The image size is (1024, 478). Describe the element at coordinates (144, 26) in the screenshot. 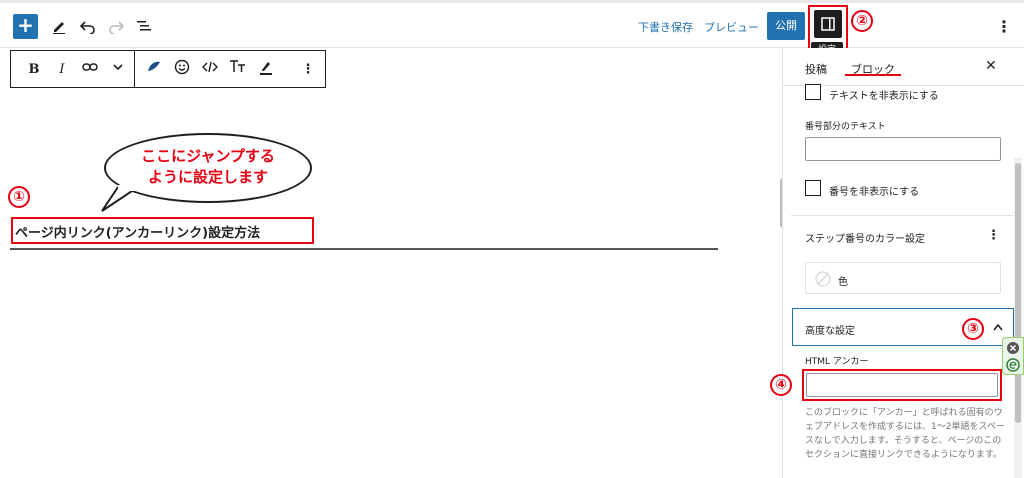

I see `list-view-icon` at that location.